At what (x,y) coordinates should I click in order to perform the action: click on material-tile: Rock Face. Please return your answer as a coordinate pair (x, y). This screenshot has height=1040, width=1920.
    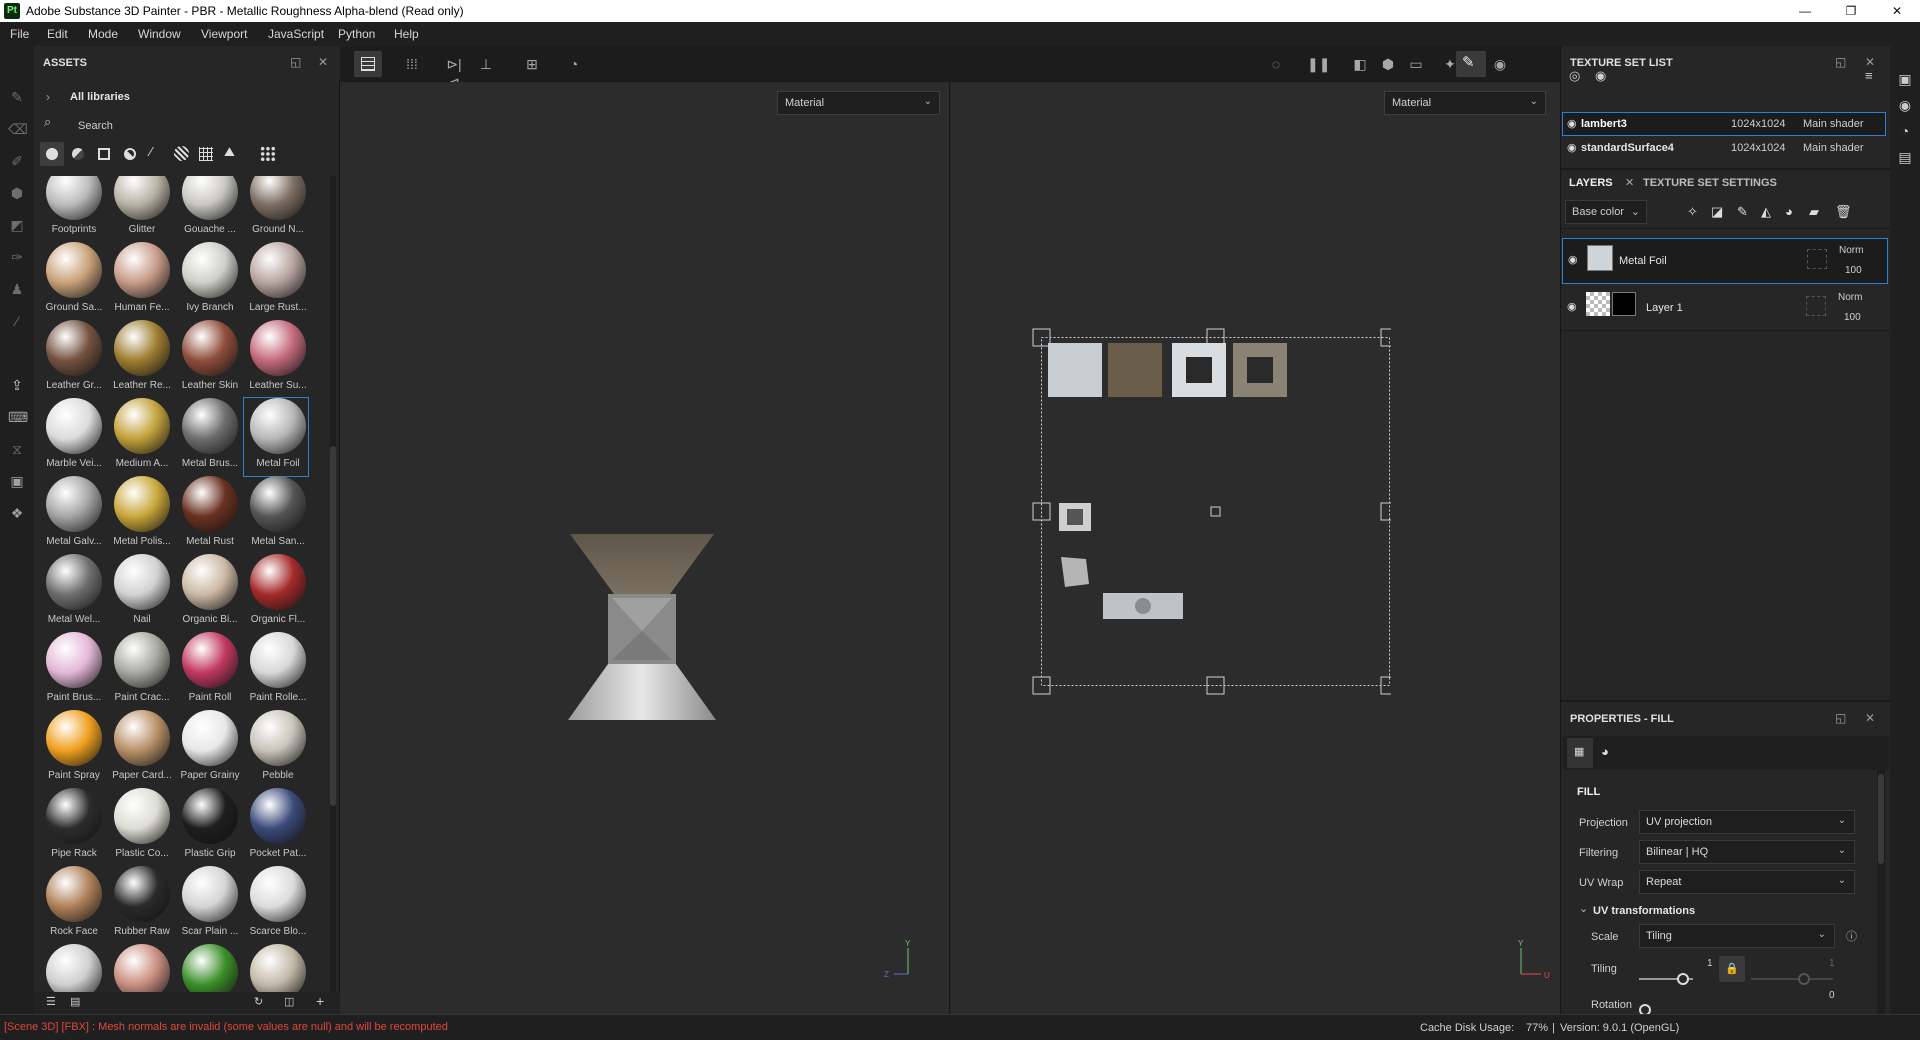
    Looking at the image, I should click on (72, 905).